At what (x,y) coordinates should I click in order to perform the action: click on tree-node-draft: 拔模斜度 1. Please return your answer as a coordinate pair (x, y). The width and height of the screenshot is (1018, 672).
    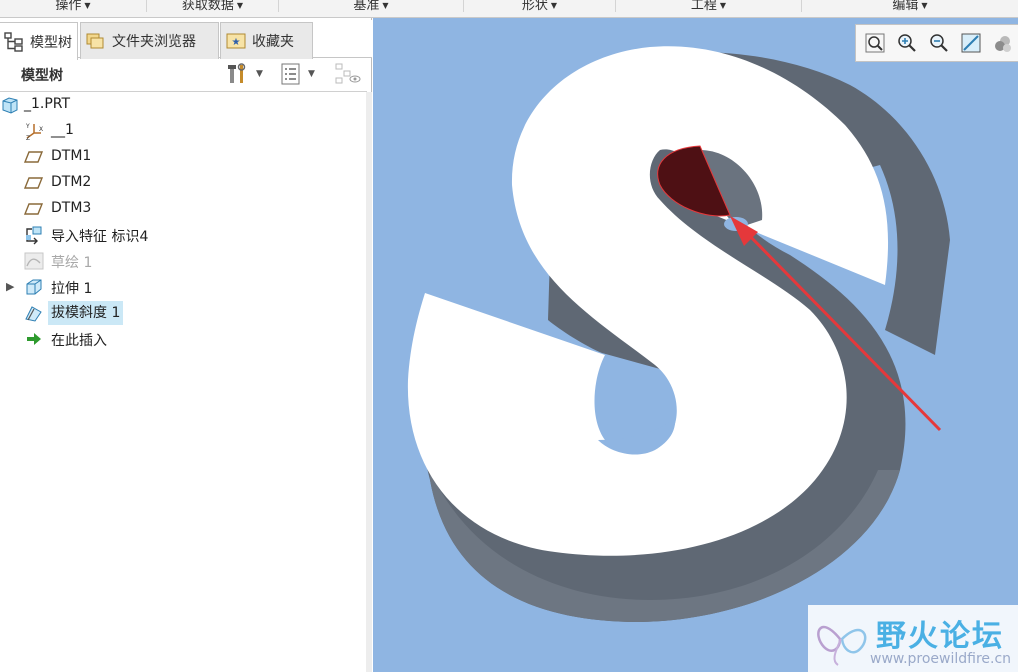
    Looking at the image, I should click on (183, 313).